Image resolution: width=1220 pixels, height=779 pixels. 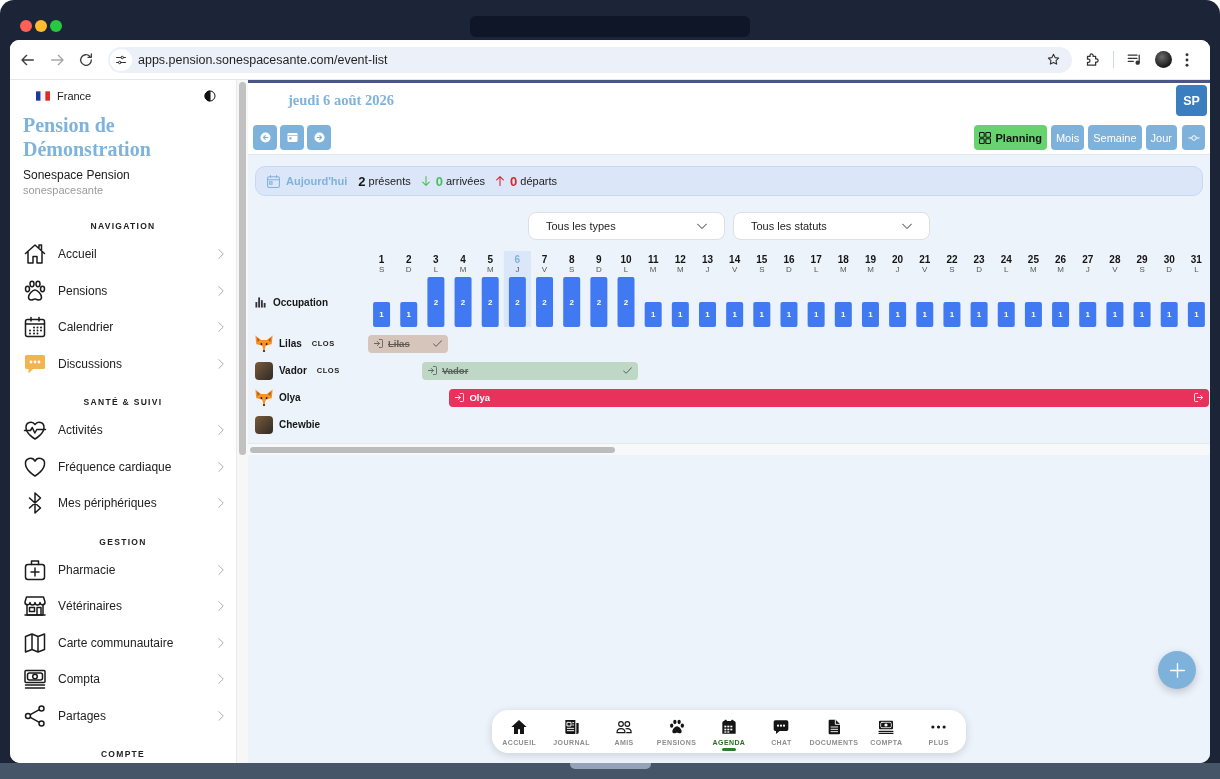 What do you see at coordinates (41, 26) in the screenshot?
I see `window-minimize-button` at bounding box center [41, 26].